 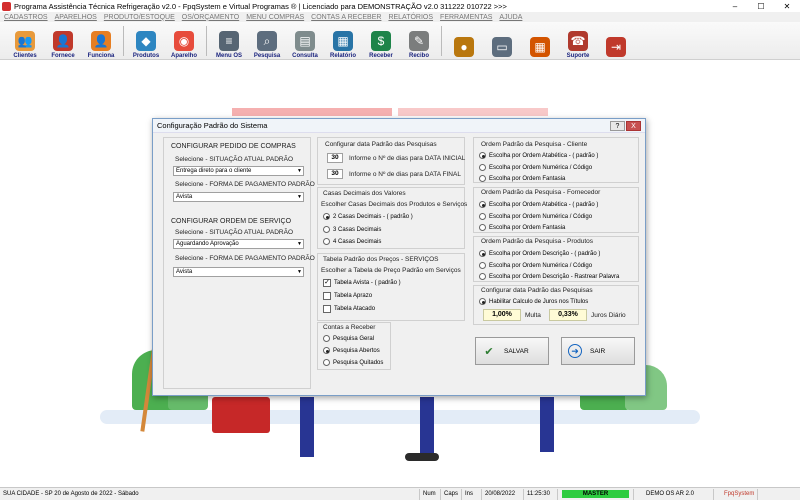 What do you see at coordinates (633, 126) in the screenshot?
I see `close-icon: X` at bounding box center [633, 126].